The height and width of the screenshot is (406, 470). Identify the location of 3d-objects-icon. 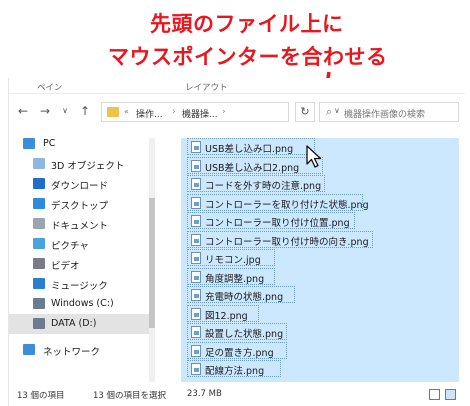
(39, 163).